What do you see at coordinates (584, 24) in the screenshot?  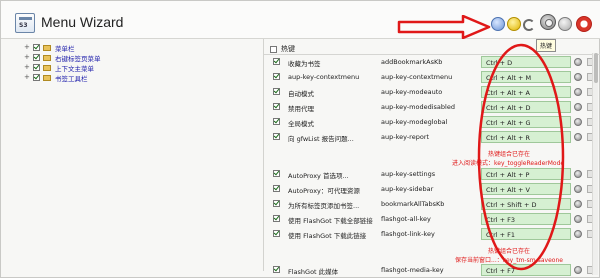 I see `lifebuoy-icon` at bounding box center [584, 24].